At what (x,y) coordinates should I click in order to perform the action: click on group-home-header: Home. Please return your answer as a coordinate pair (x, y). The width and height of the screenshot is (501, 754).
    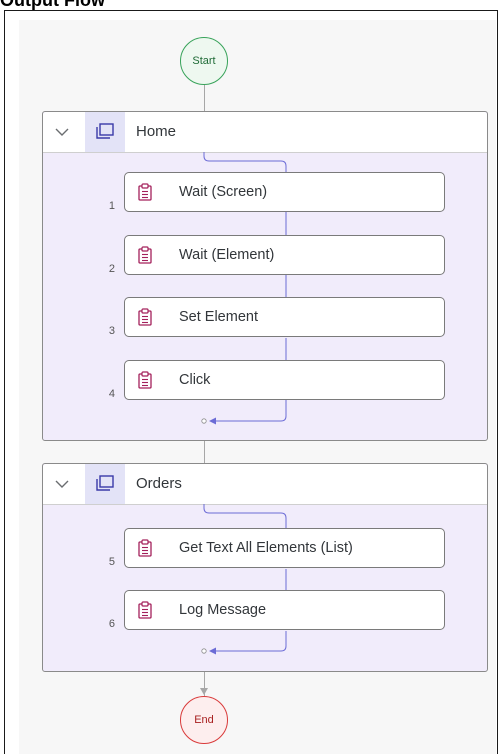
    Looking at the image, I should click on (265, 132).